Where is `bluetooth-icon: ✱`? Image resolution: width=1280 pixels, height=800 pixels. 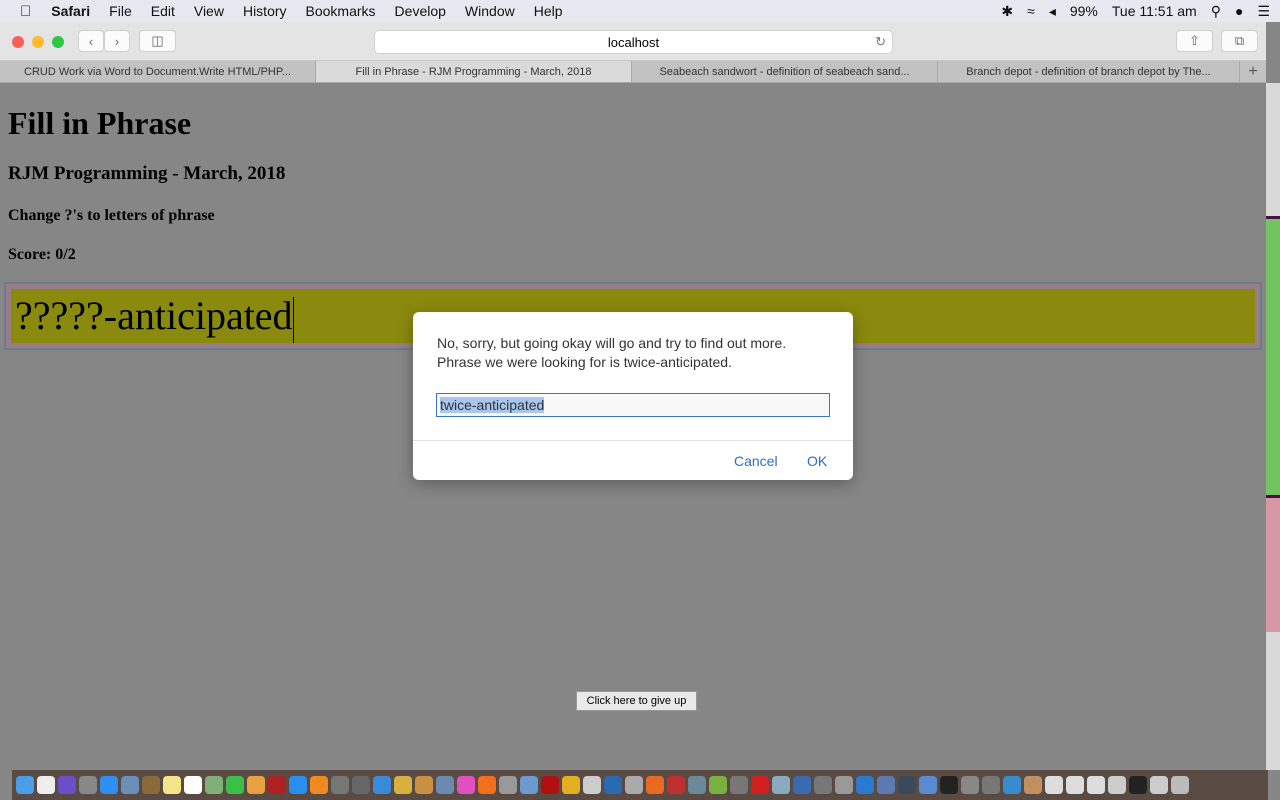
bluetooth-icon: ✱ is located at coordinates (1007, 11).